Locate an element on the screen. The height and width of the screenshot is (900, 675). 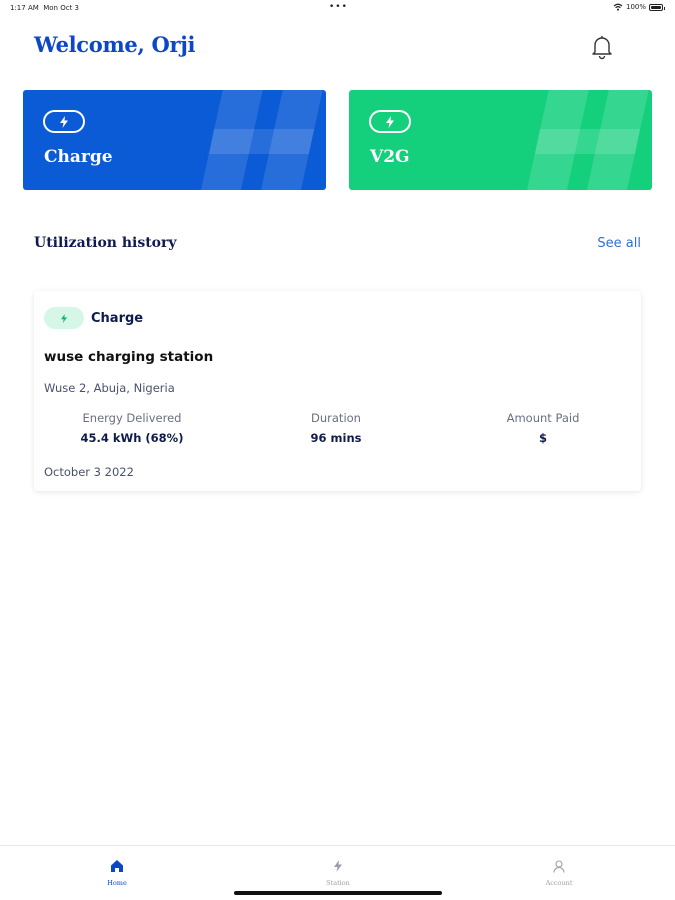
tab-account: Account is located at coordinates (559, 872).